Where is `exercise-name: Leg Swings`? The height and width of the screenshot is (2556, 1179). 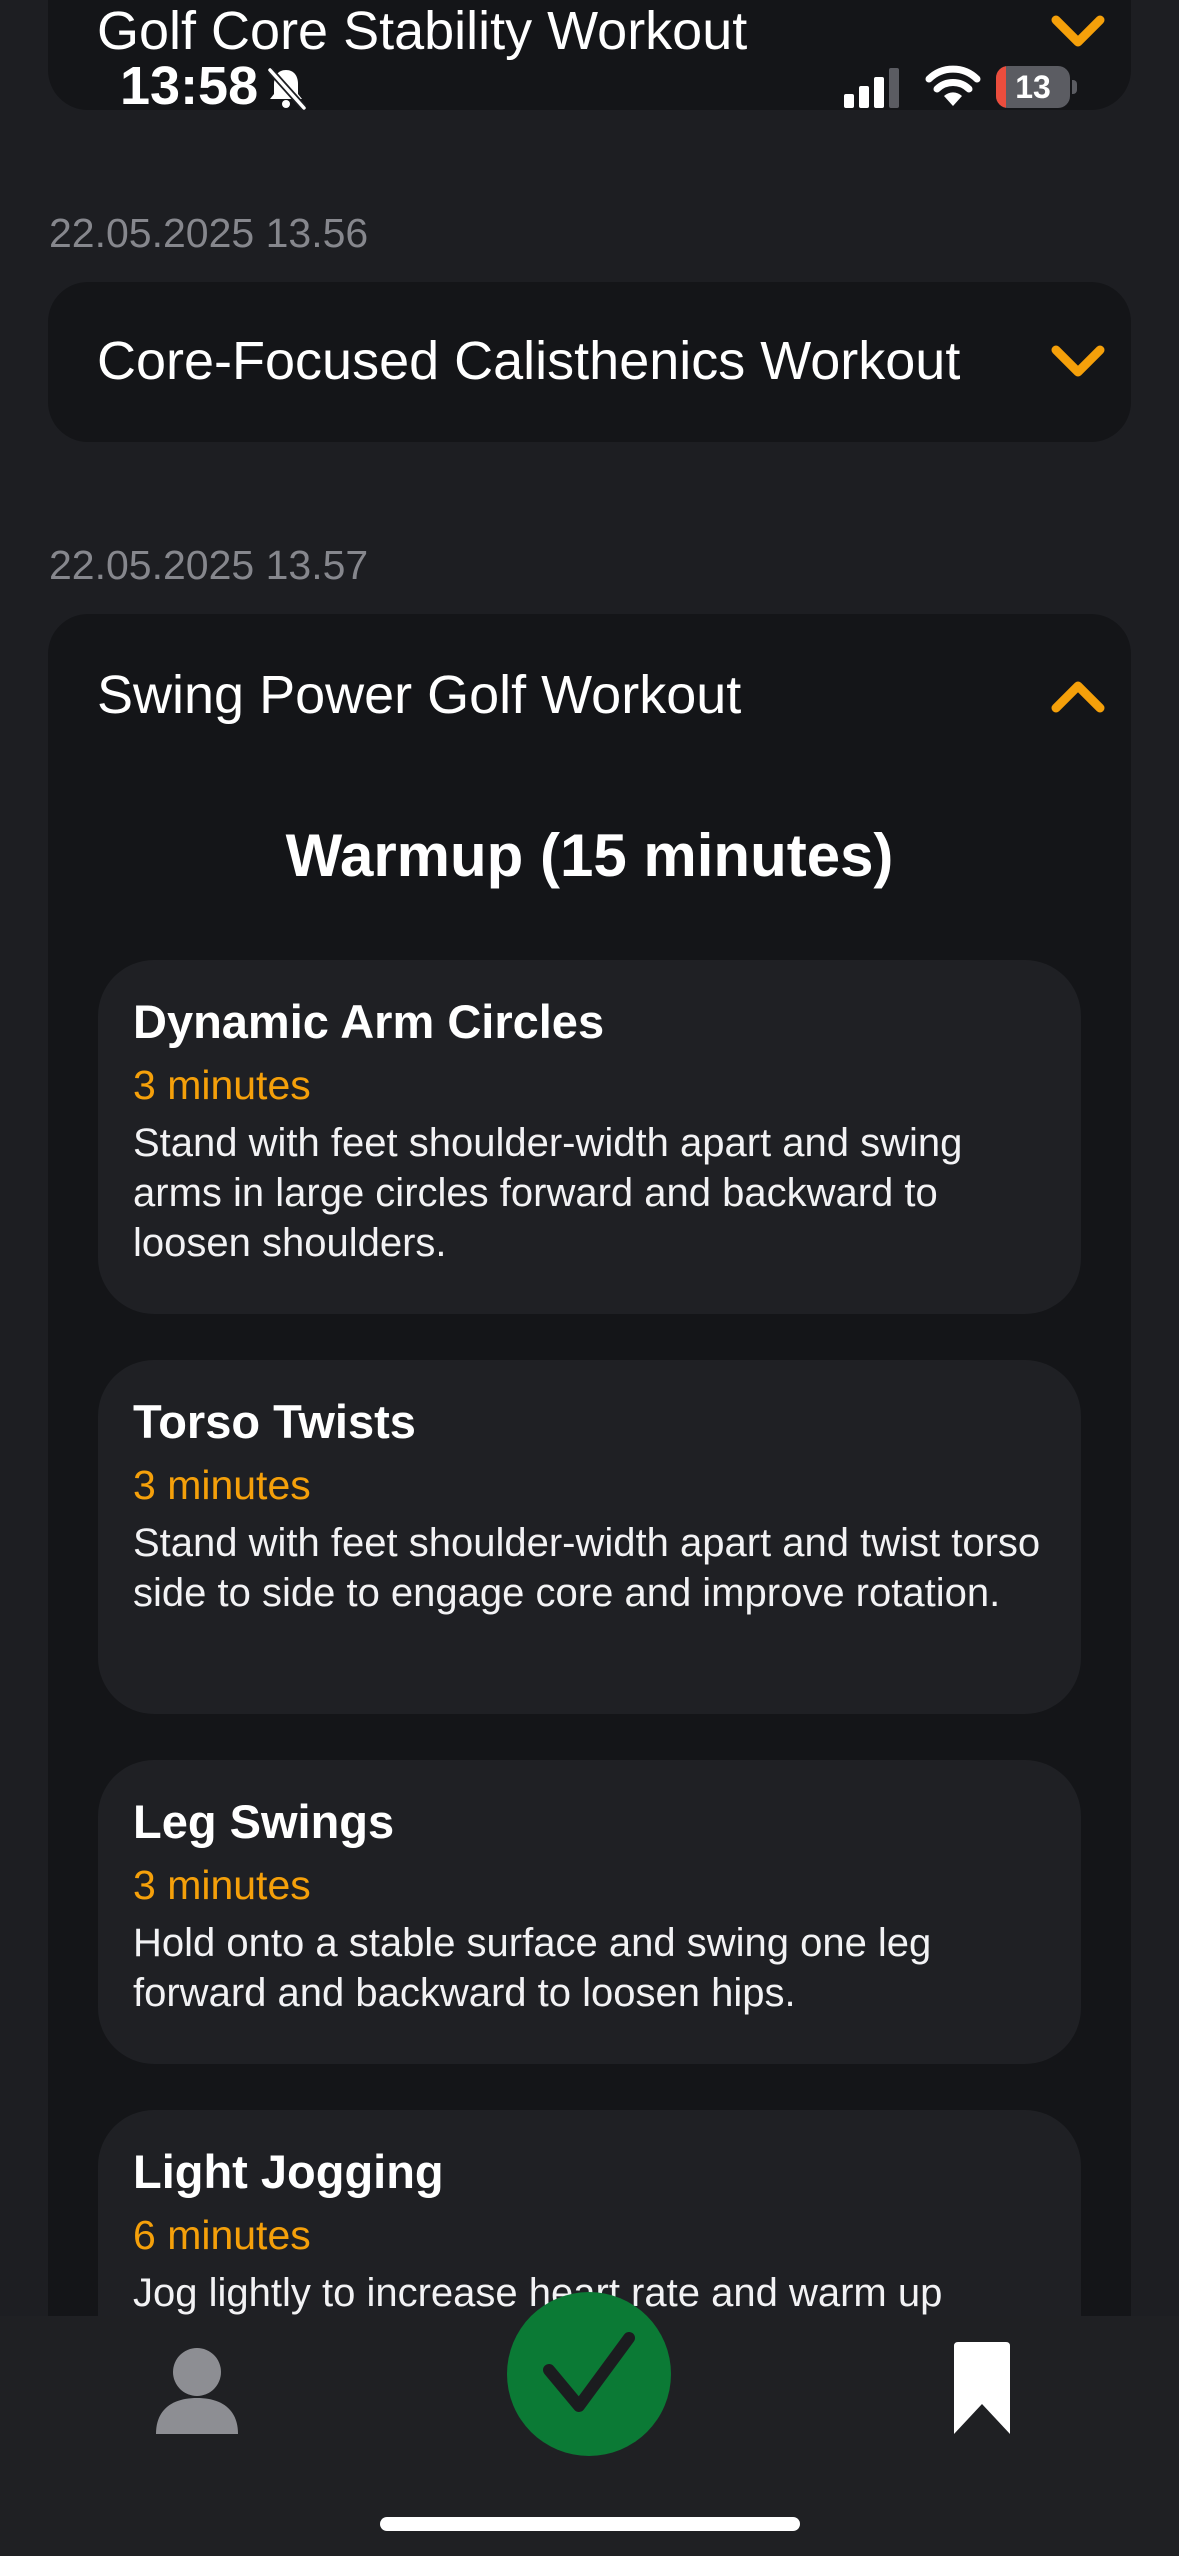 exercise-name: Leg Swings is located at coordinates (264, 1821).